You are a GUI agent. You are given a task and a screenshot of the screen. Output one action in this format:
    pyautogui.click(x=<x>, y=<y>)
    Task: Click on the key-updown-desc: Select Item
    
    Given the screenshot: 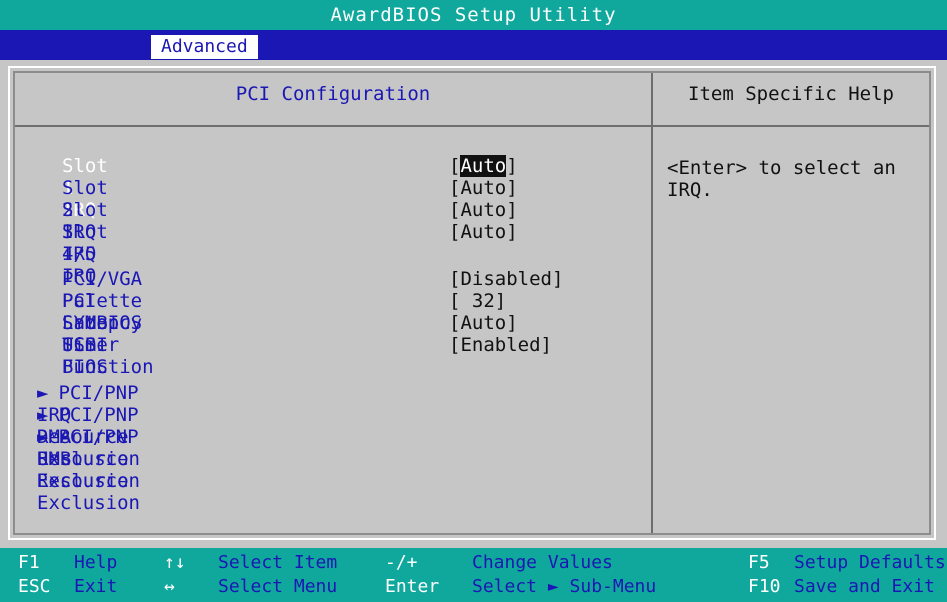 What is the action you would take?
    pyautogui.click(x=278, y=562)
    